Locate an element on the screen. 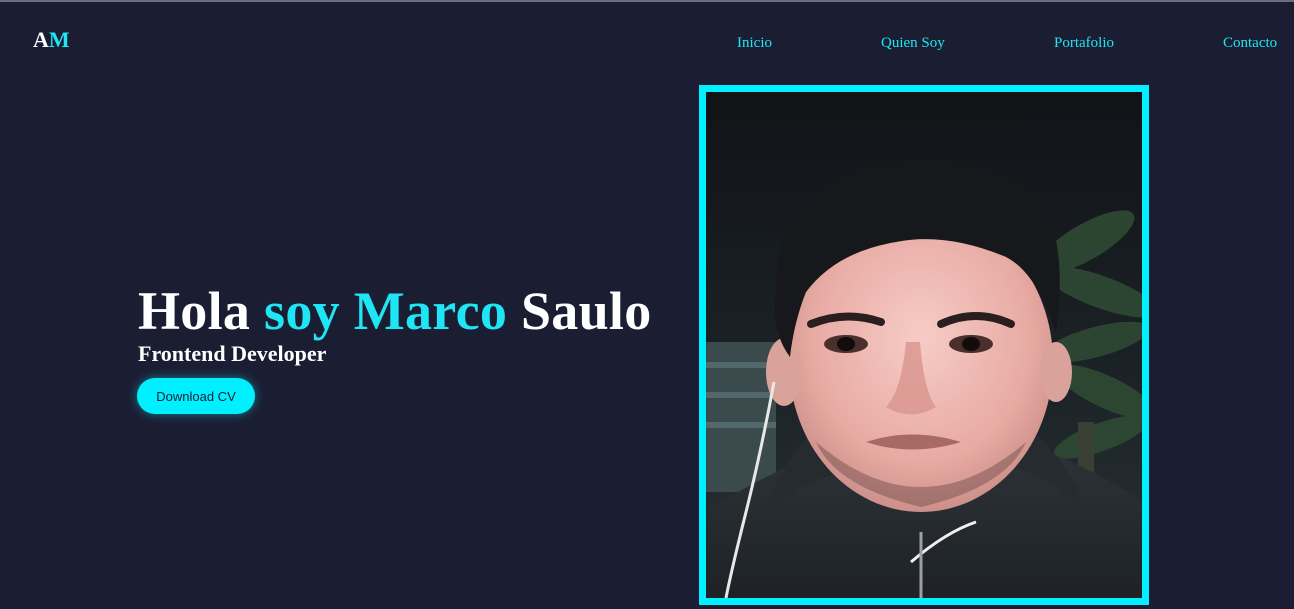 This screenshot has height=609, width=1294. nav-link-contacto: Contacto is located at coordinates (1250, 43).